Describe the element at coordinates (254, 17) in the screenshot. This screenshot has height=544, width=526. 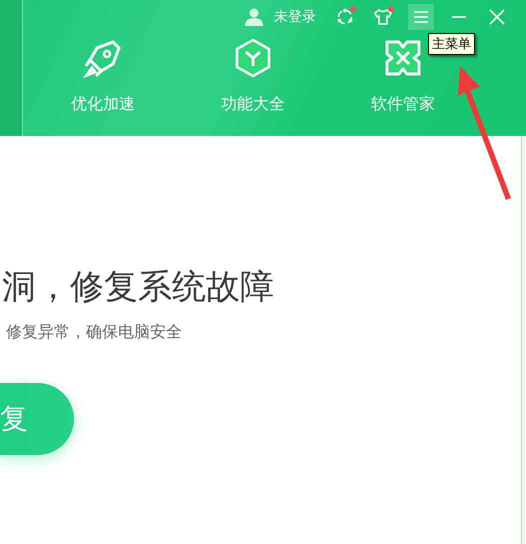
I see `user-icon` at that location.